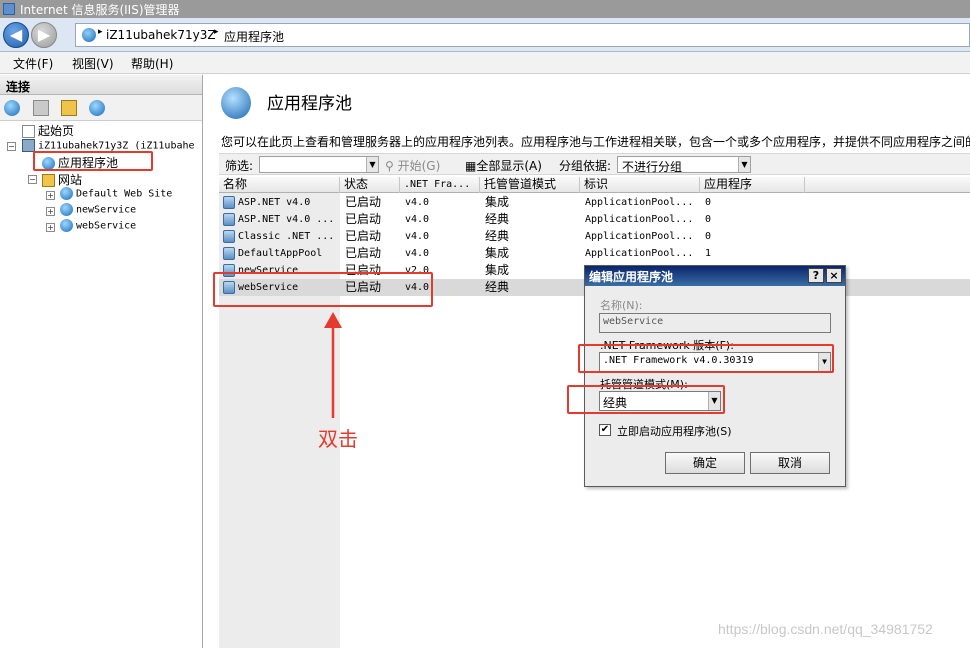 The height and width of the screenshot is (648, 970). I want to click on menu-help: 帮助(H), so click(152, 63).